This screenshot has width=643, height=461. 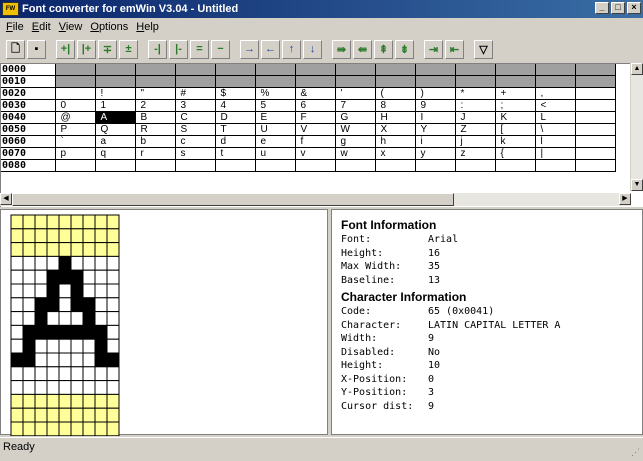 I want to click on char-cell: t, so click(x=235, y=153).